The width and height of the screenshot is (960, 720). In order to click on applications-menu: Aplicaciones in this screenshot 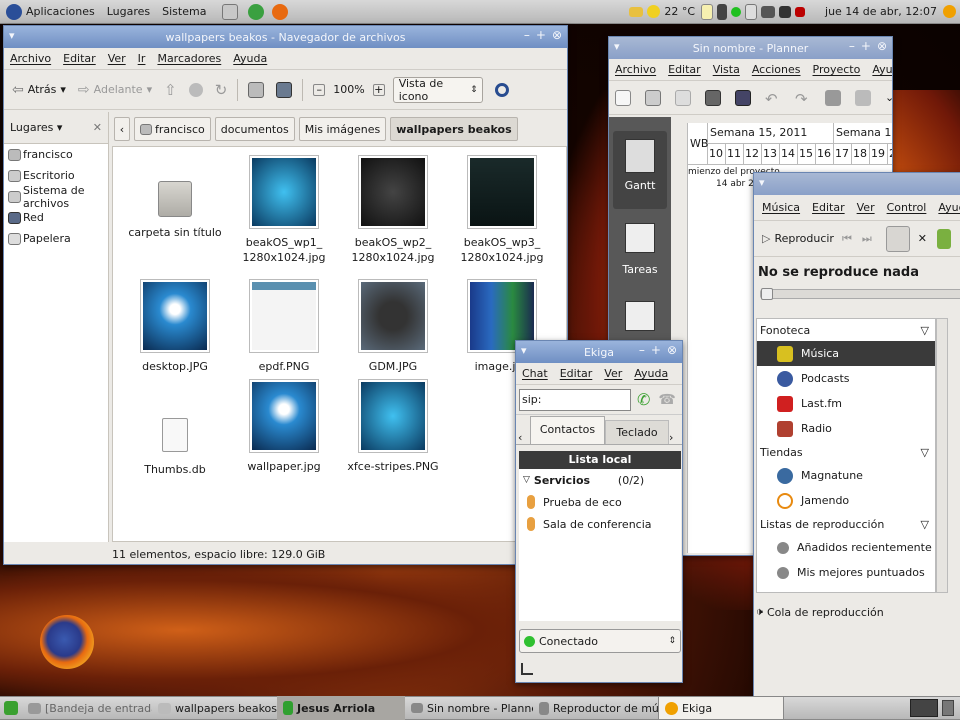, I will do `click(50, 12)`.